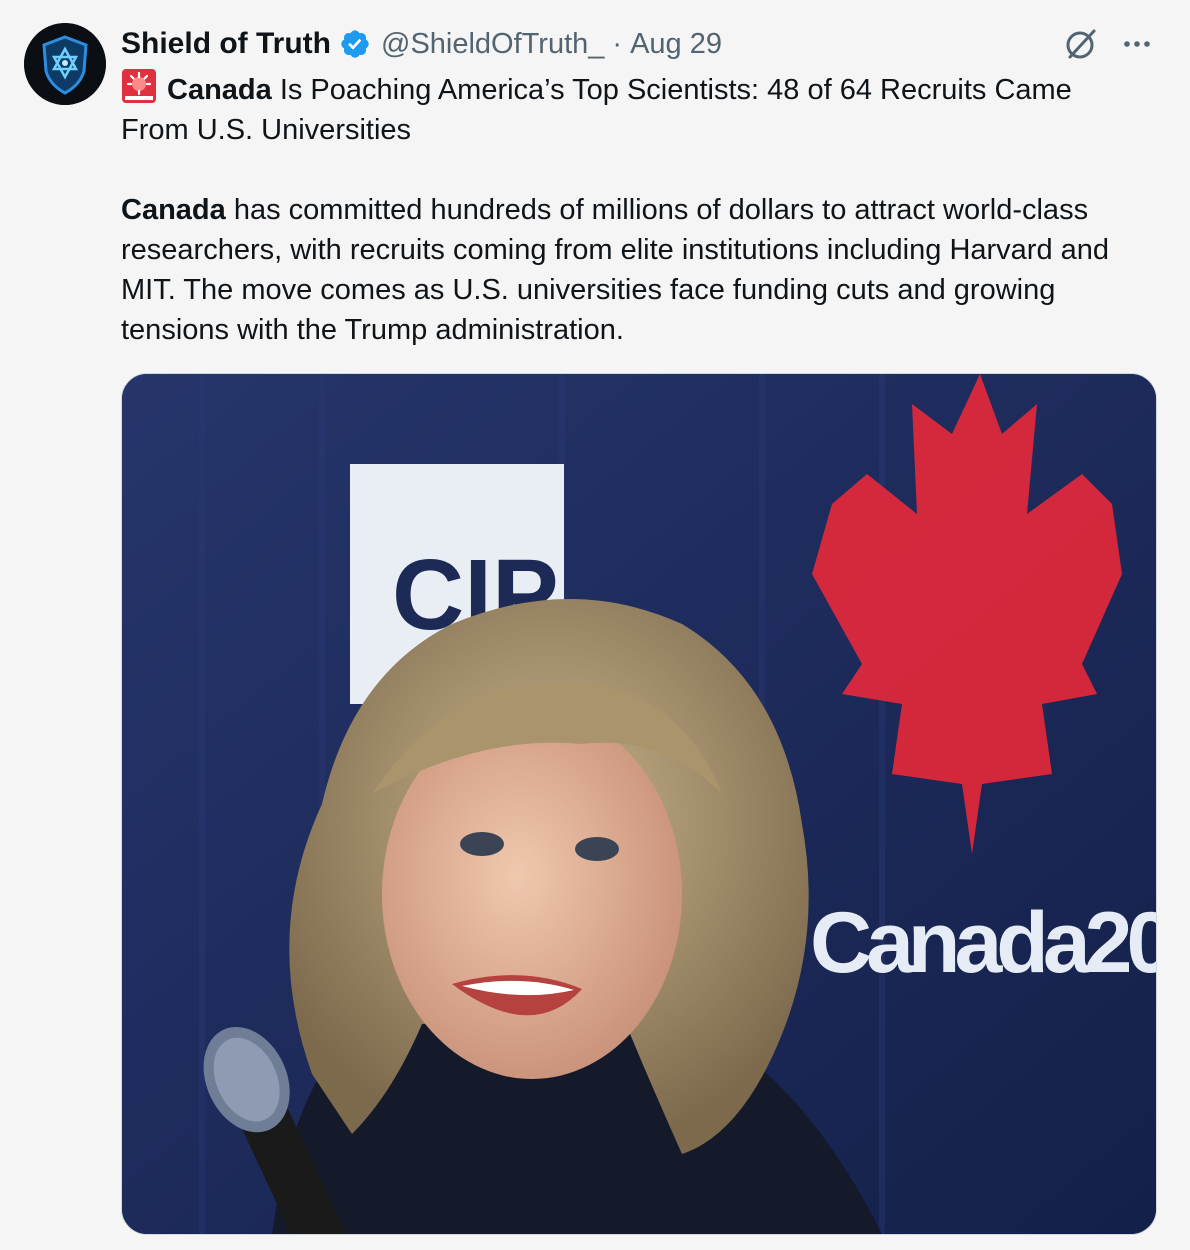  What do you see at coordinates (139, 86) in the screenshot?
I see `police-siren-emoji-icon` at bounding box center [139, 86].